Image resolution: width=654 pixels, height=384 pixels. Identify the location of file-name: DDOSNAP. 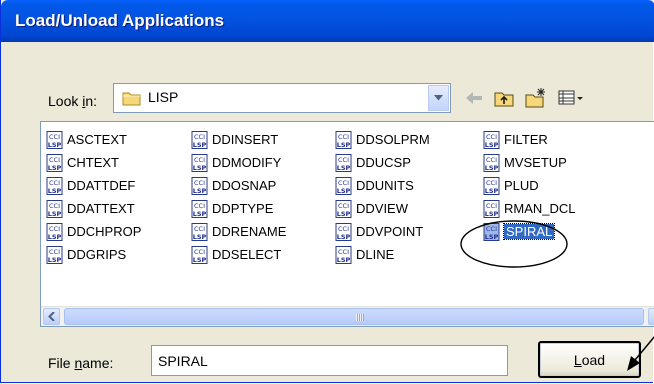
(244, 185).